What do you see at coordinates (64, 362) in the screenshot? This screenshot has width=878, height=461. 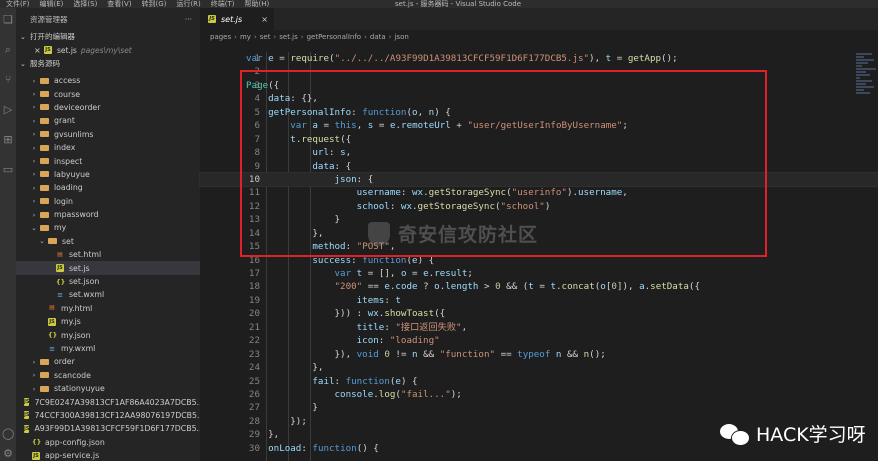 I see `tree-item-label: order` at bounding box center [64, 362].